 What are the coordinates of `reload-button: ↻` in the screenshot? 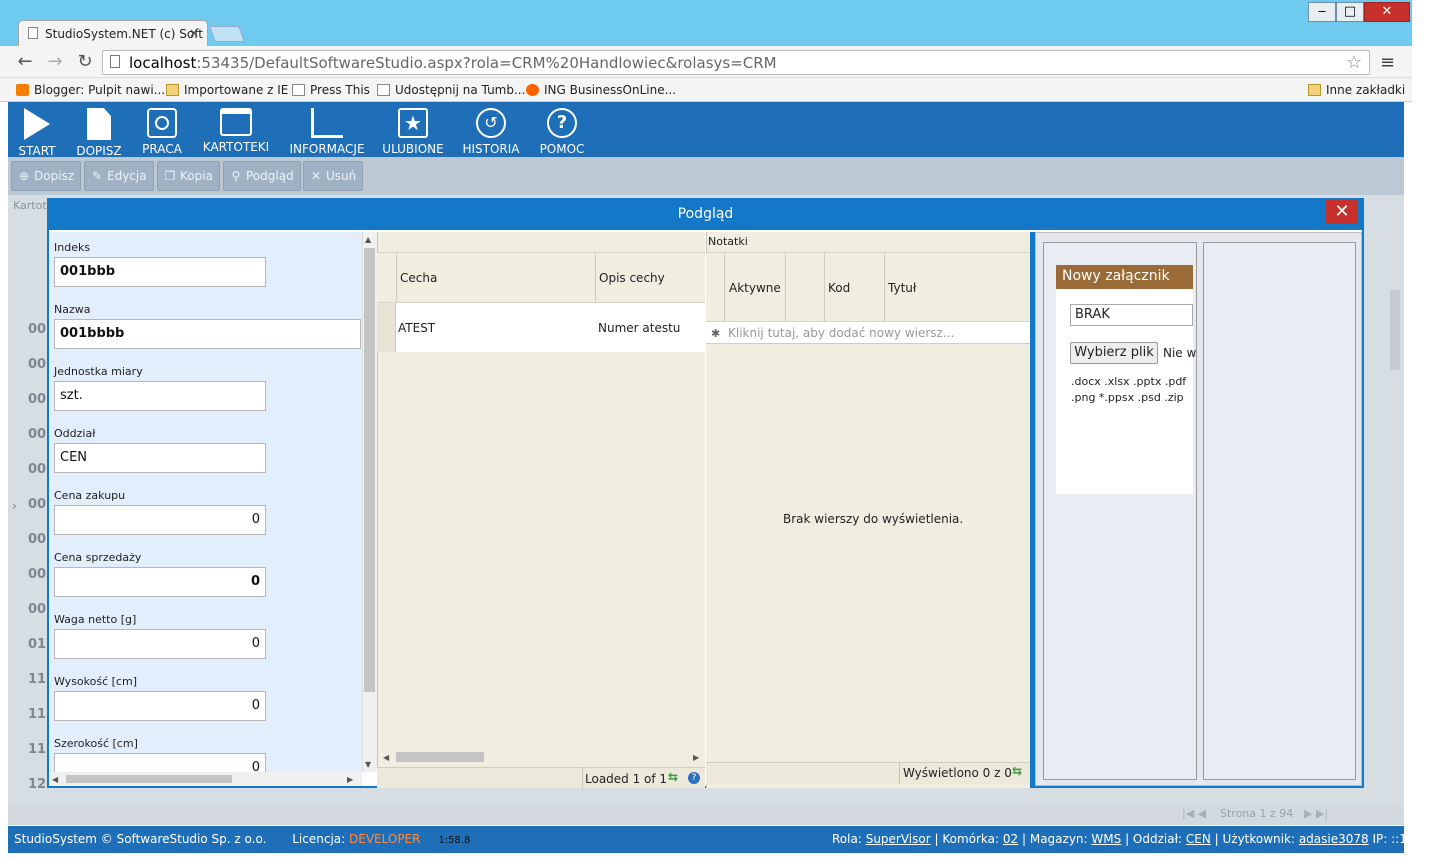 It's located at (85, 62).